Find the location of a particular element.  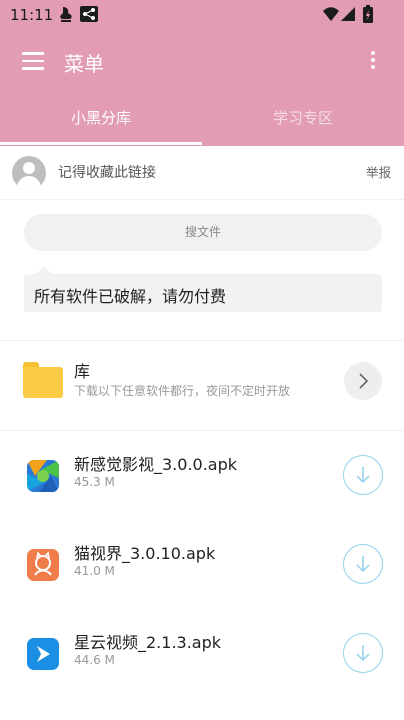

file-size: 41.0 M is located at coordinates (94, 571).